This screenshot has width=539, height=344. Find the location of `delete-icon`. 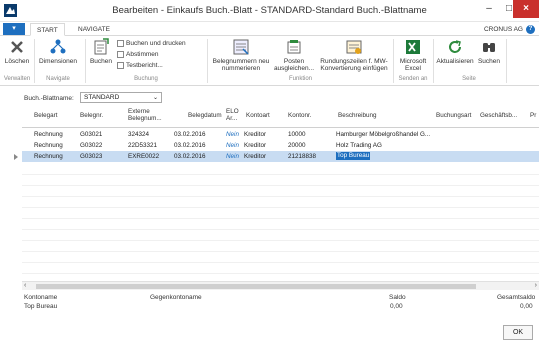

delete-icon is located at coordinates (17, 47).